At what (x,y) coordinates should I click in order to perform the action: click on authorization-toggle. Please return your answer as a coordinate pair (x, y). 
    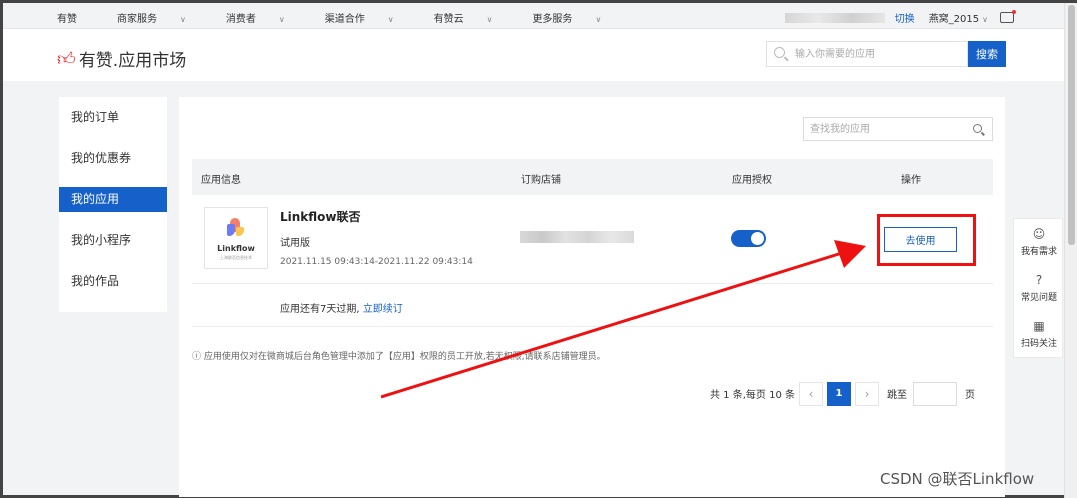
    Looking at the image, I should click on (748, 238).